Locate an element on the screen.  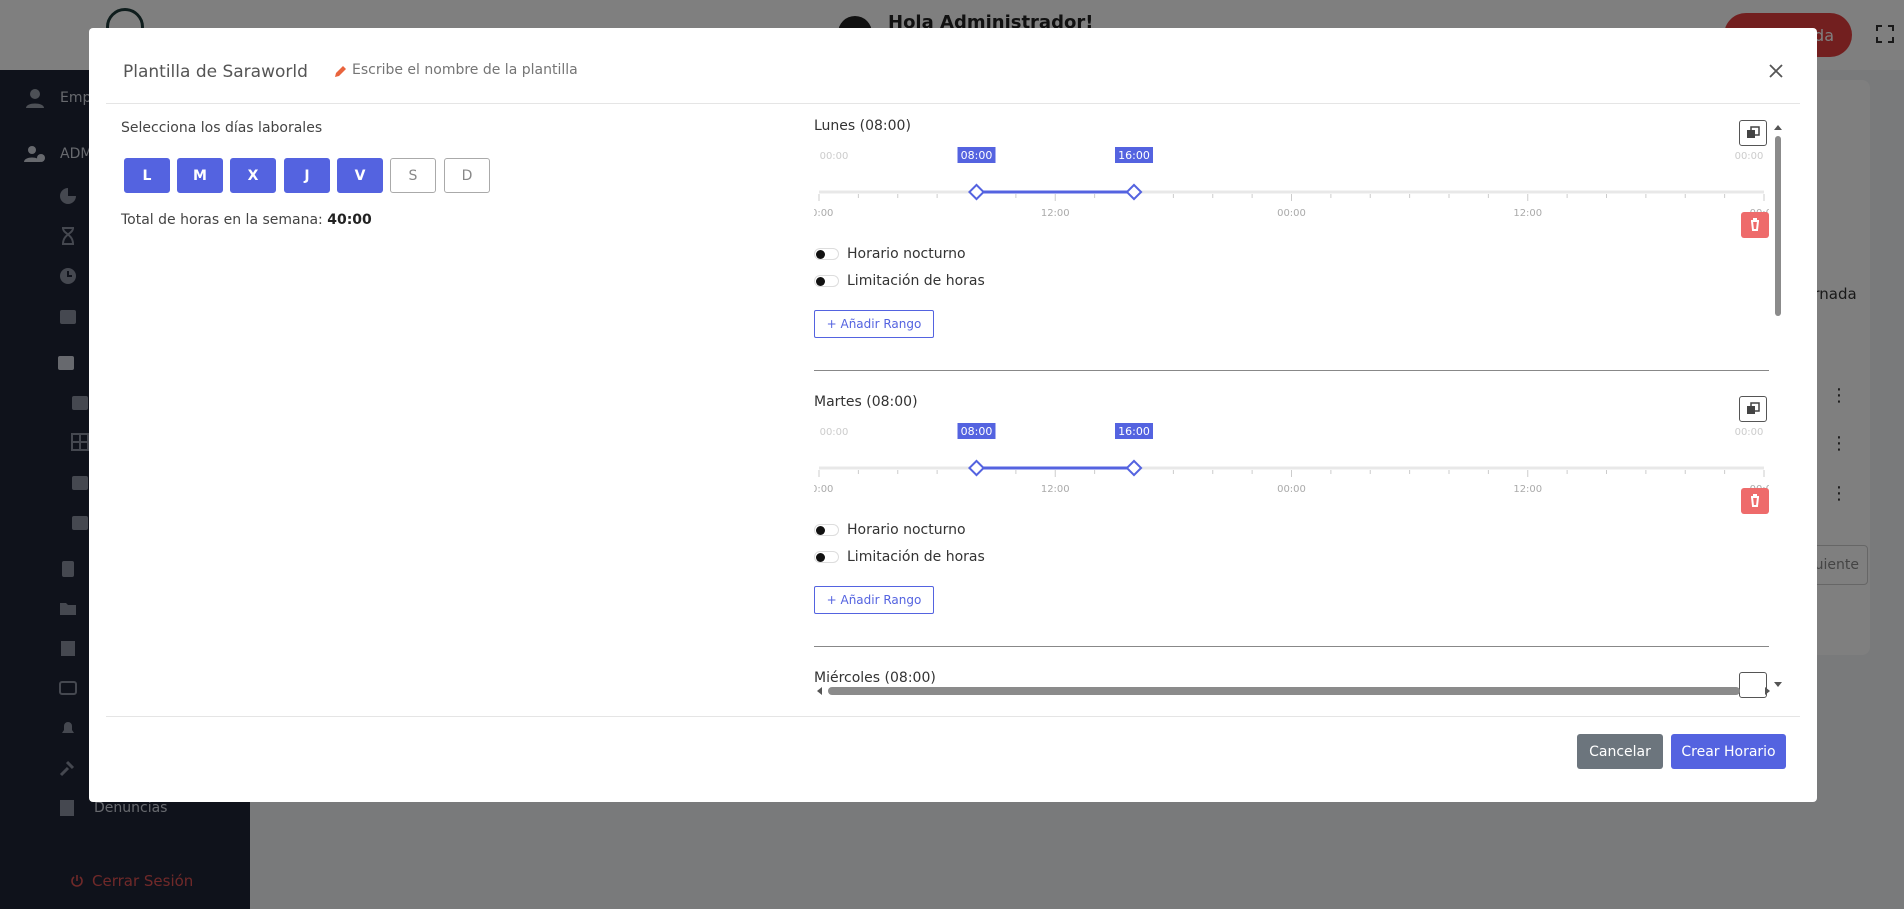
day-toggle-monday: L is located at coordinates (147, 175).